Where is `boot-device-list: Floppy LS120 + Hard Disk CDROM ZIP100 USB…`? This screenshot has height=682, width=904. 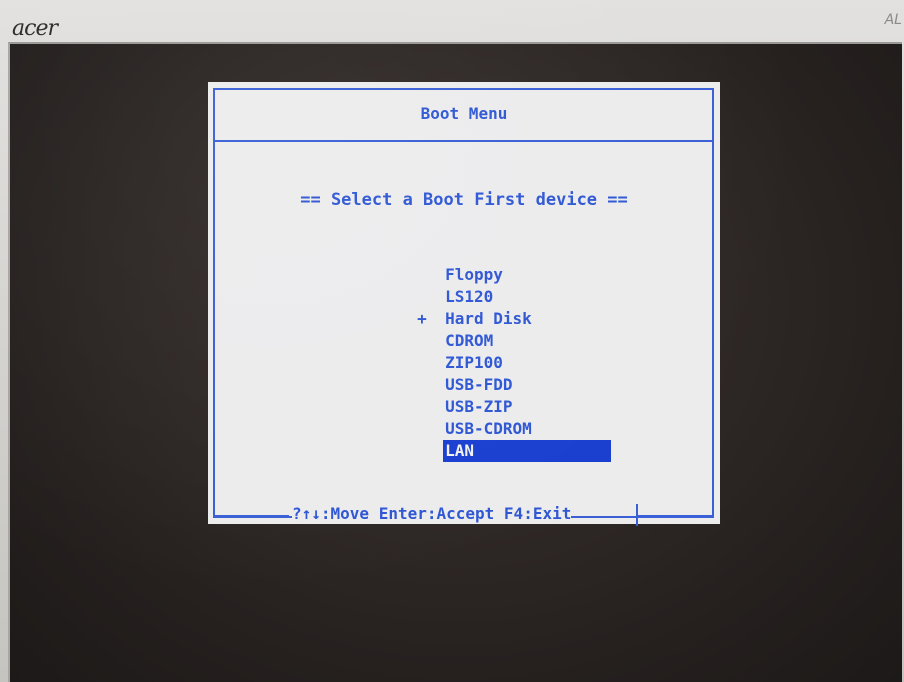
boot-device-list: Floppy LS120 + Hard Disk CDROM ZIP100 USB… is located at coordinates (476, 352).